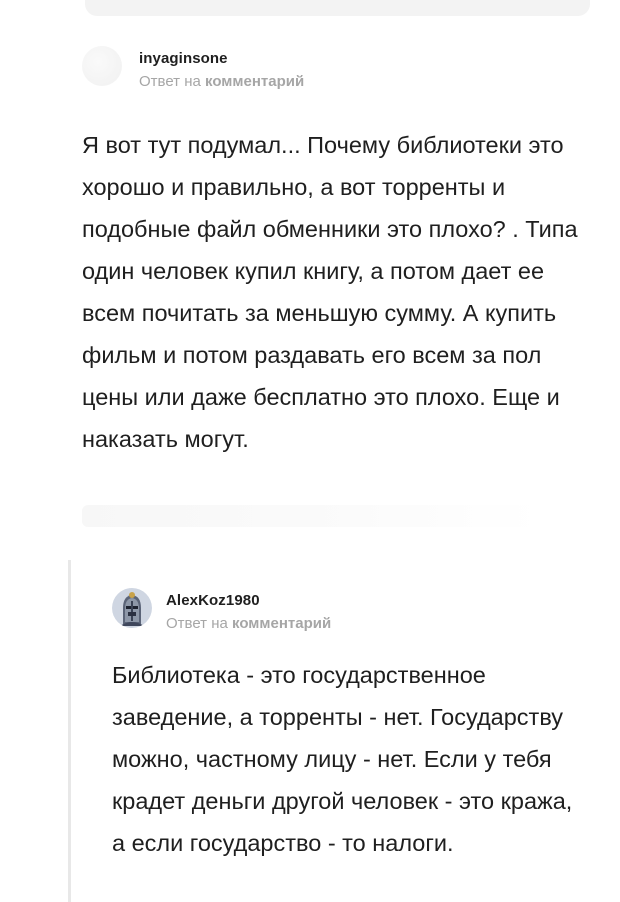 The height and width of the screenshot is (902, 620). I want to click on user-avatar, so click(102, 66).